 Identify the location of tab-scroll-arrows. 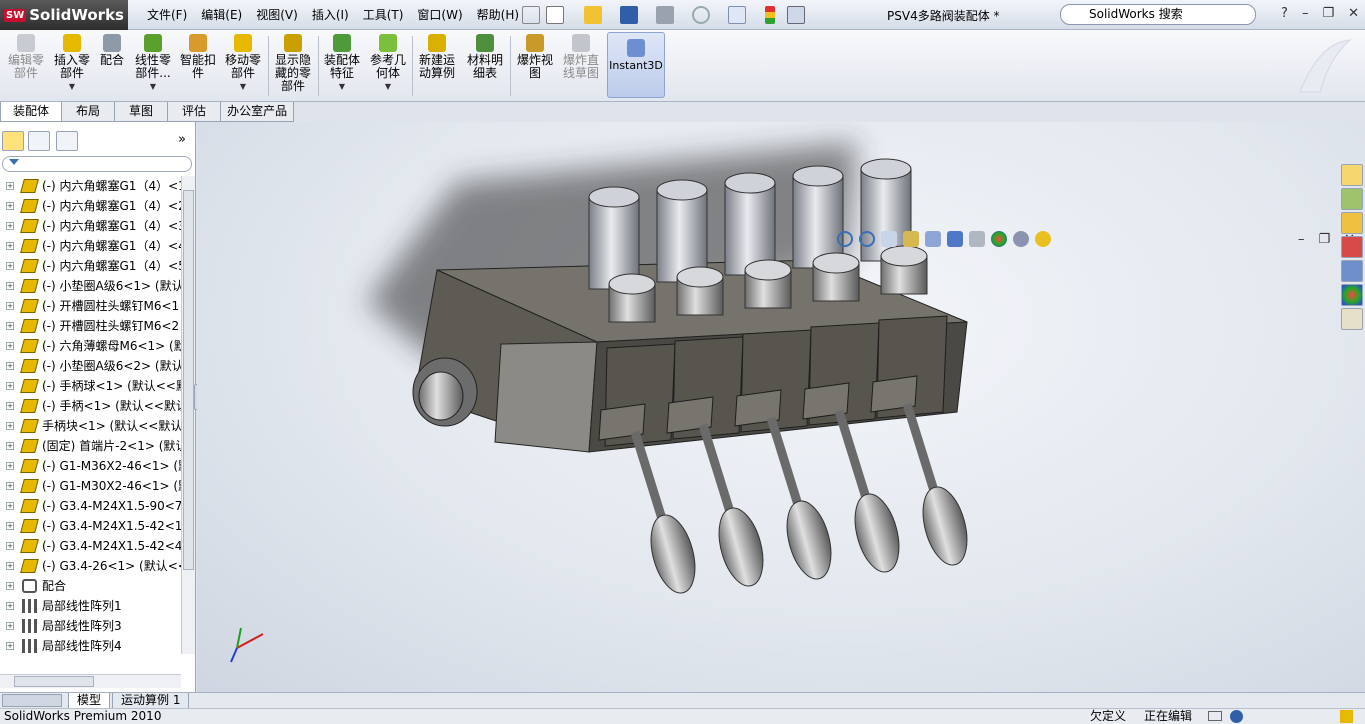
(32, 700).